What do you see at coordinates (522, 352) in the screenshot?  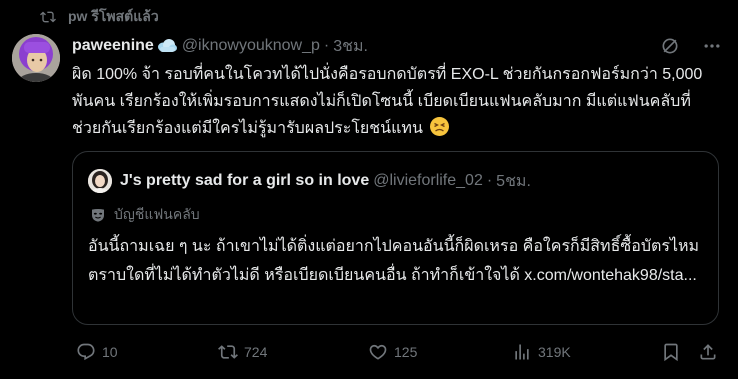 I see `views-icon` at bounding box center [522, 352].